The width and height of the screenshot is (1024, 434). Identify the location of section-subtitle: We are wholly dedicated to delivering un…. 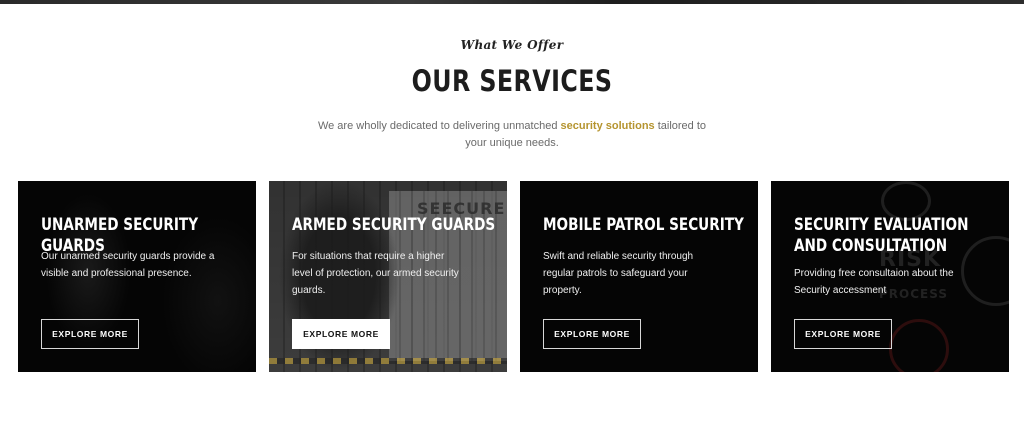
(512, 135).